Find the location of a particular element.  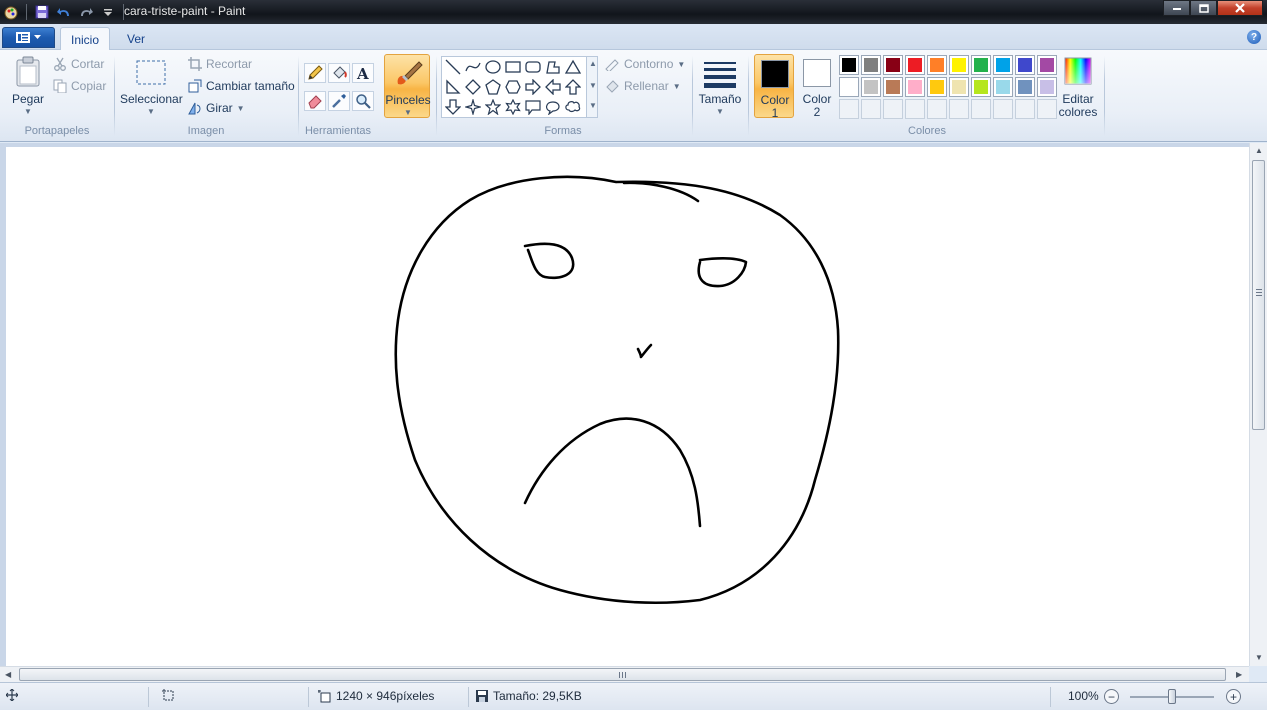

gallery-expand: ▼ is located at coordinates (593, 105).